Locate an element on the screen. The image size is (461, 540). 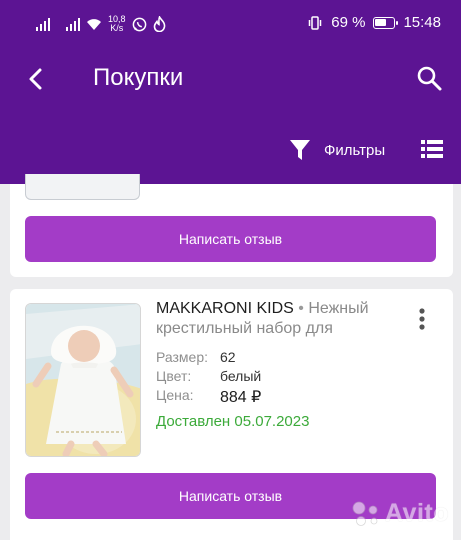
delivery-status: Доставлен 05.07.2023 is located at coordinates (233, 421).